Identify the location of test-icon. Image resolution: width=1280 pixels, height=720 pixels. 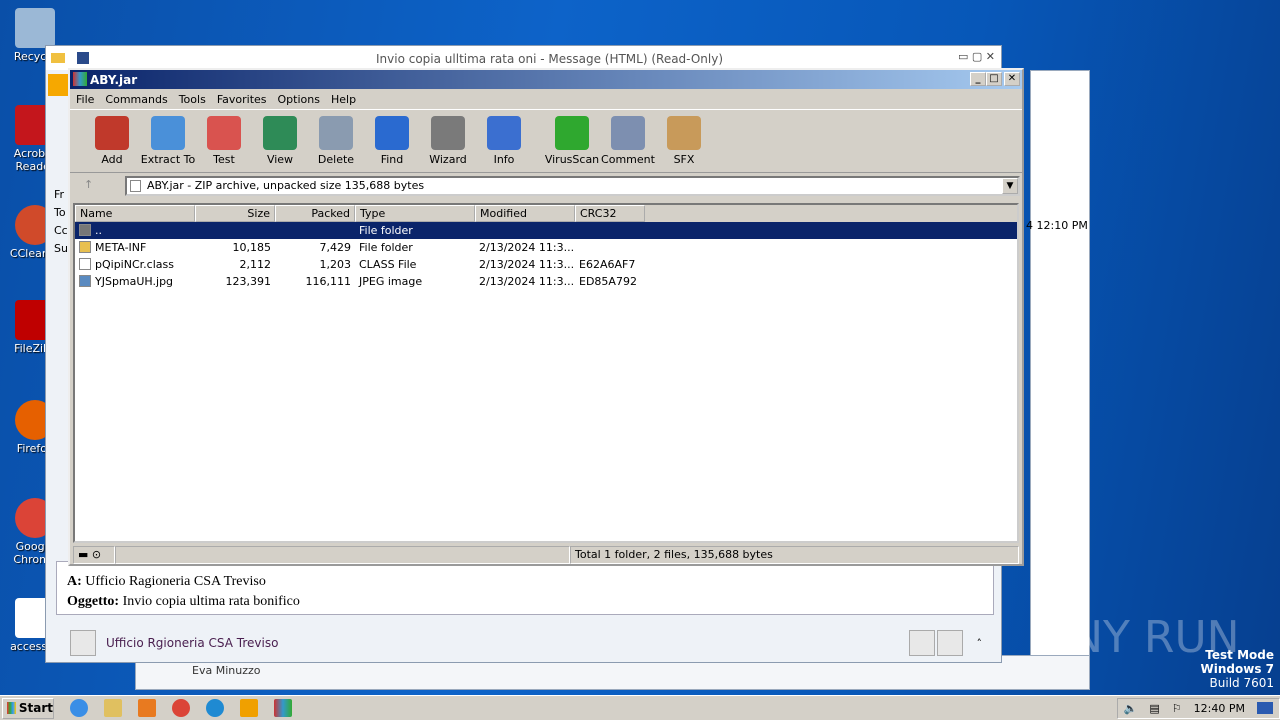
(224, 133).